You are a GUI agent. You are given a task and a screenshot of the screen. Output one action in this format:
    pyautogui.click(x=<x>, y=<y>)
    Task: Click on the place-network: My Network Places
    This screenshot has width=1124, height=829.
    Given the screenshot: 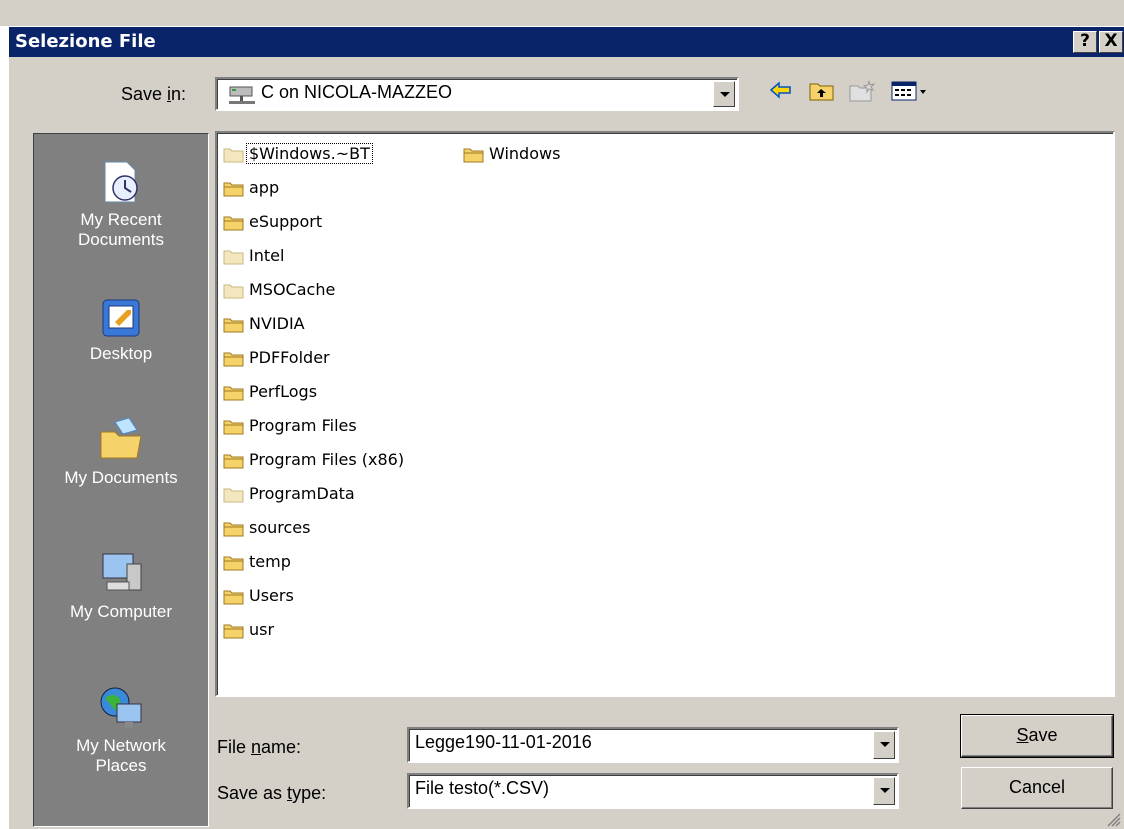 What is the action you would take?
    pyautogui.click(x=121, y=730)
    